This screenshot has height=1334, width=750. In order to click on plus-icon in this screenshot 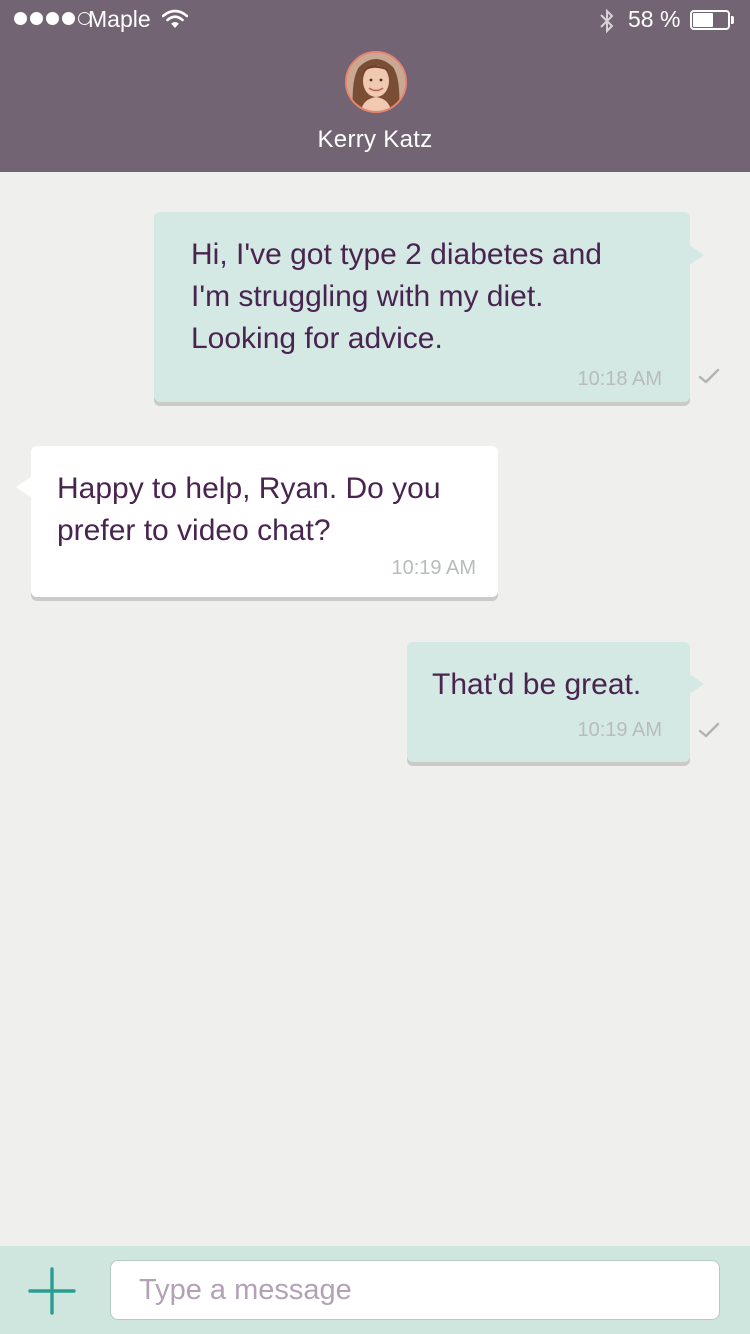, I will do `click(52, 1291)`.